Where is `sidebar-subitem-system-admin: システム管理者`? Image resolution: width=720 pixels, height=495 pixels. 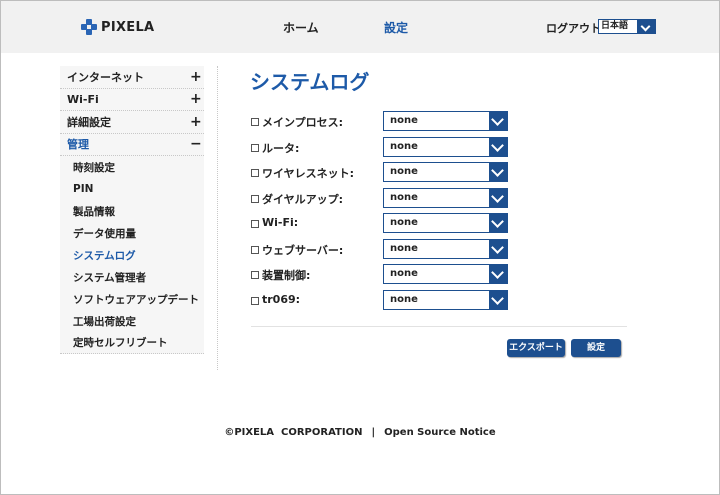 sidebar-subitem-system-admin: システム管理者 is located at coordinates (132, 277).